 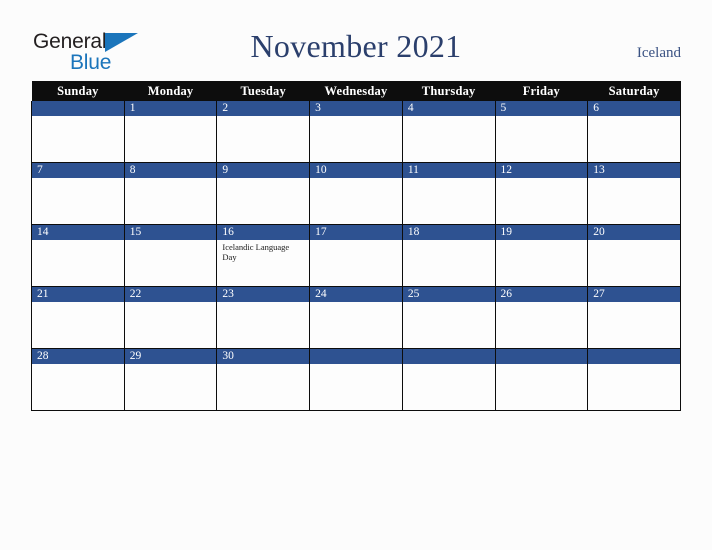 What do you see at coordinates (541, 193) in the screenshot?
I see `calendar-day-cell: 12` at bounding box center [541, 193].